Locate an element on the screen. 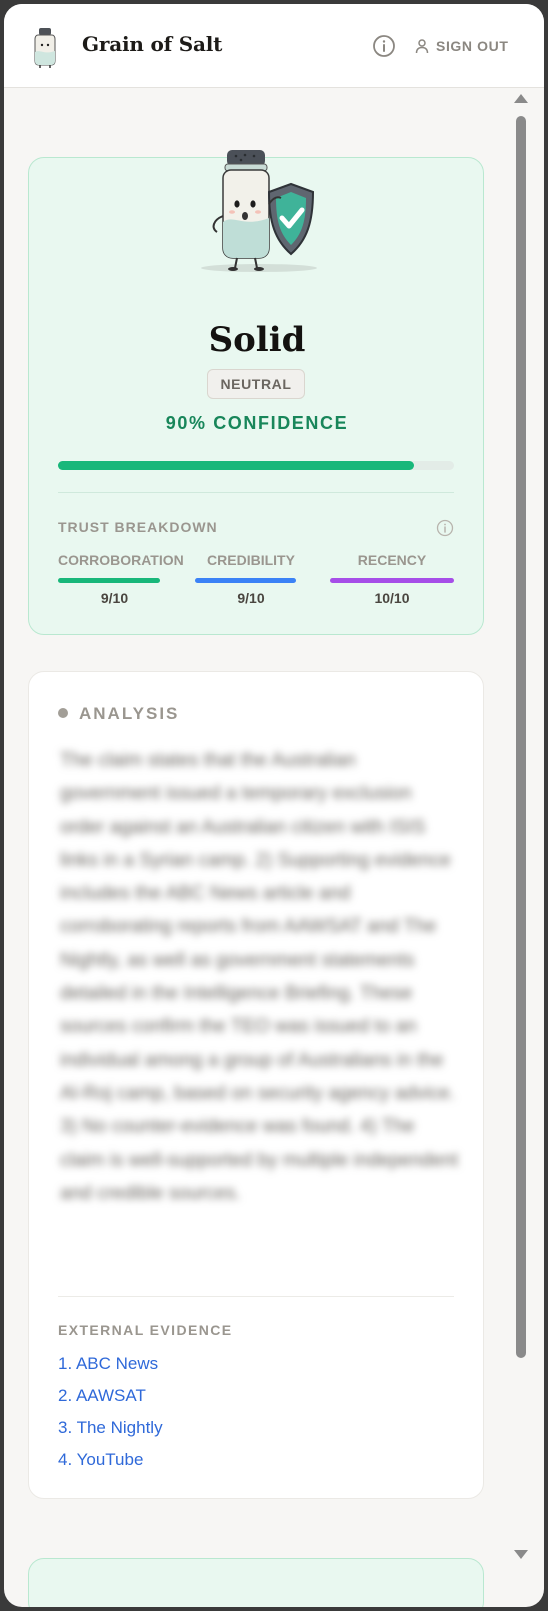 The image size is (548, 1611). metric-value: 10/10 is located at coordinates (392, 598).